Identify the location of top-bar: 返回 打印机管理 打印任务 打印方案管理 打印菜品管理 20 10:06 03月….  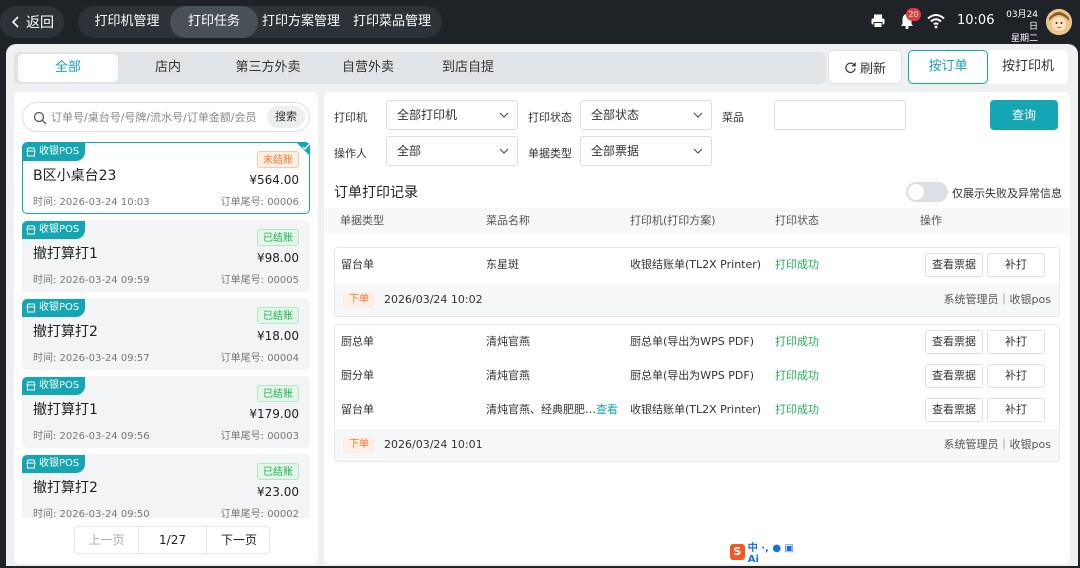
(540, 22).